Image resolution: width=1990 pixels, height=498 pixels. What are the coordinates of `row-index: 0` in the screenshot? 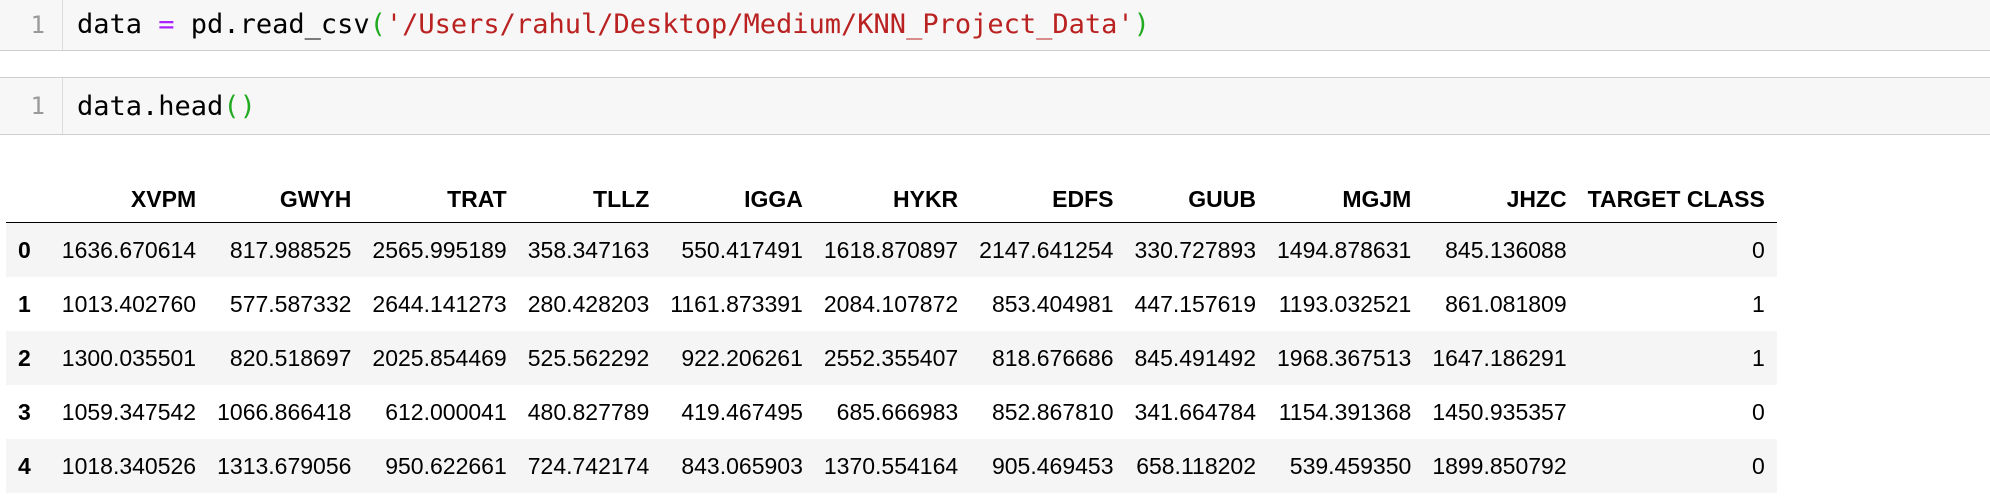 It's located at (24, 249).